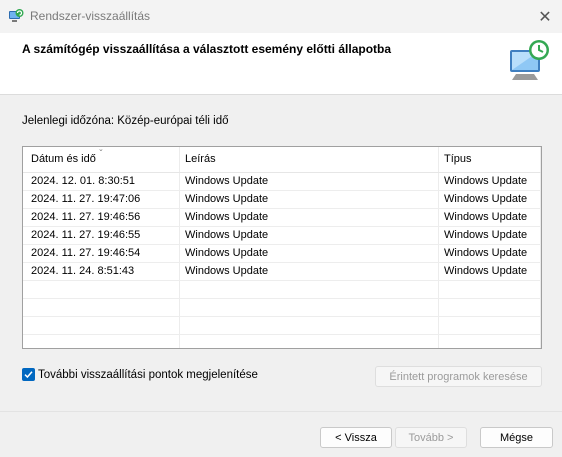 The height and width of the screenshot is (457, 562). What do you see at coordinates (282, 160) in the screenshot?
I see `table-header: Dátum és idő ⌄ Leírás Típus` at bounding box center [282, 160].